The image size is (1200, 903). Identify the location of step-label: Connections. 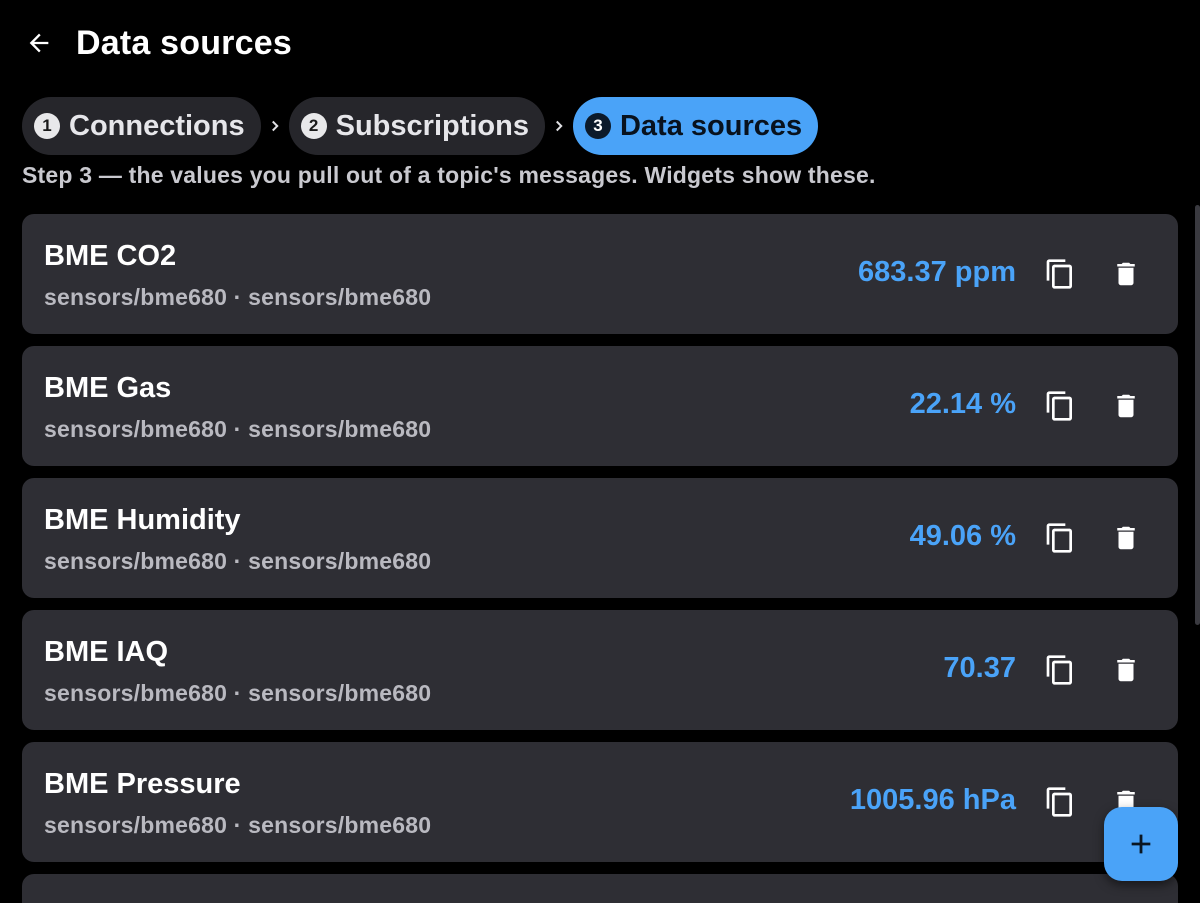
(157, 125).